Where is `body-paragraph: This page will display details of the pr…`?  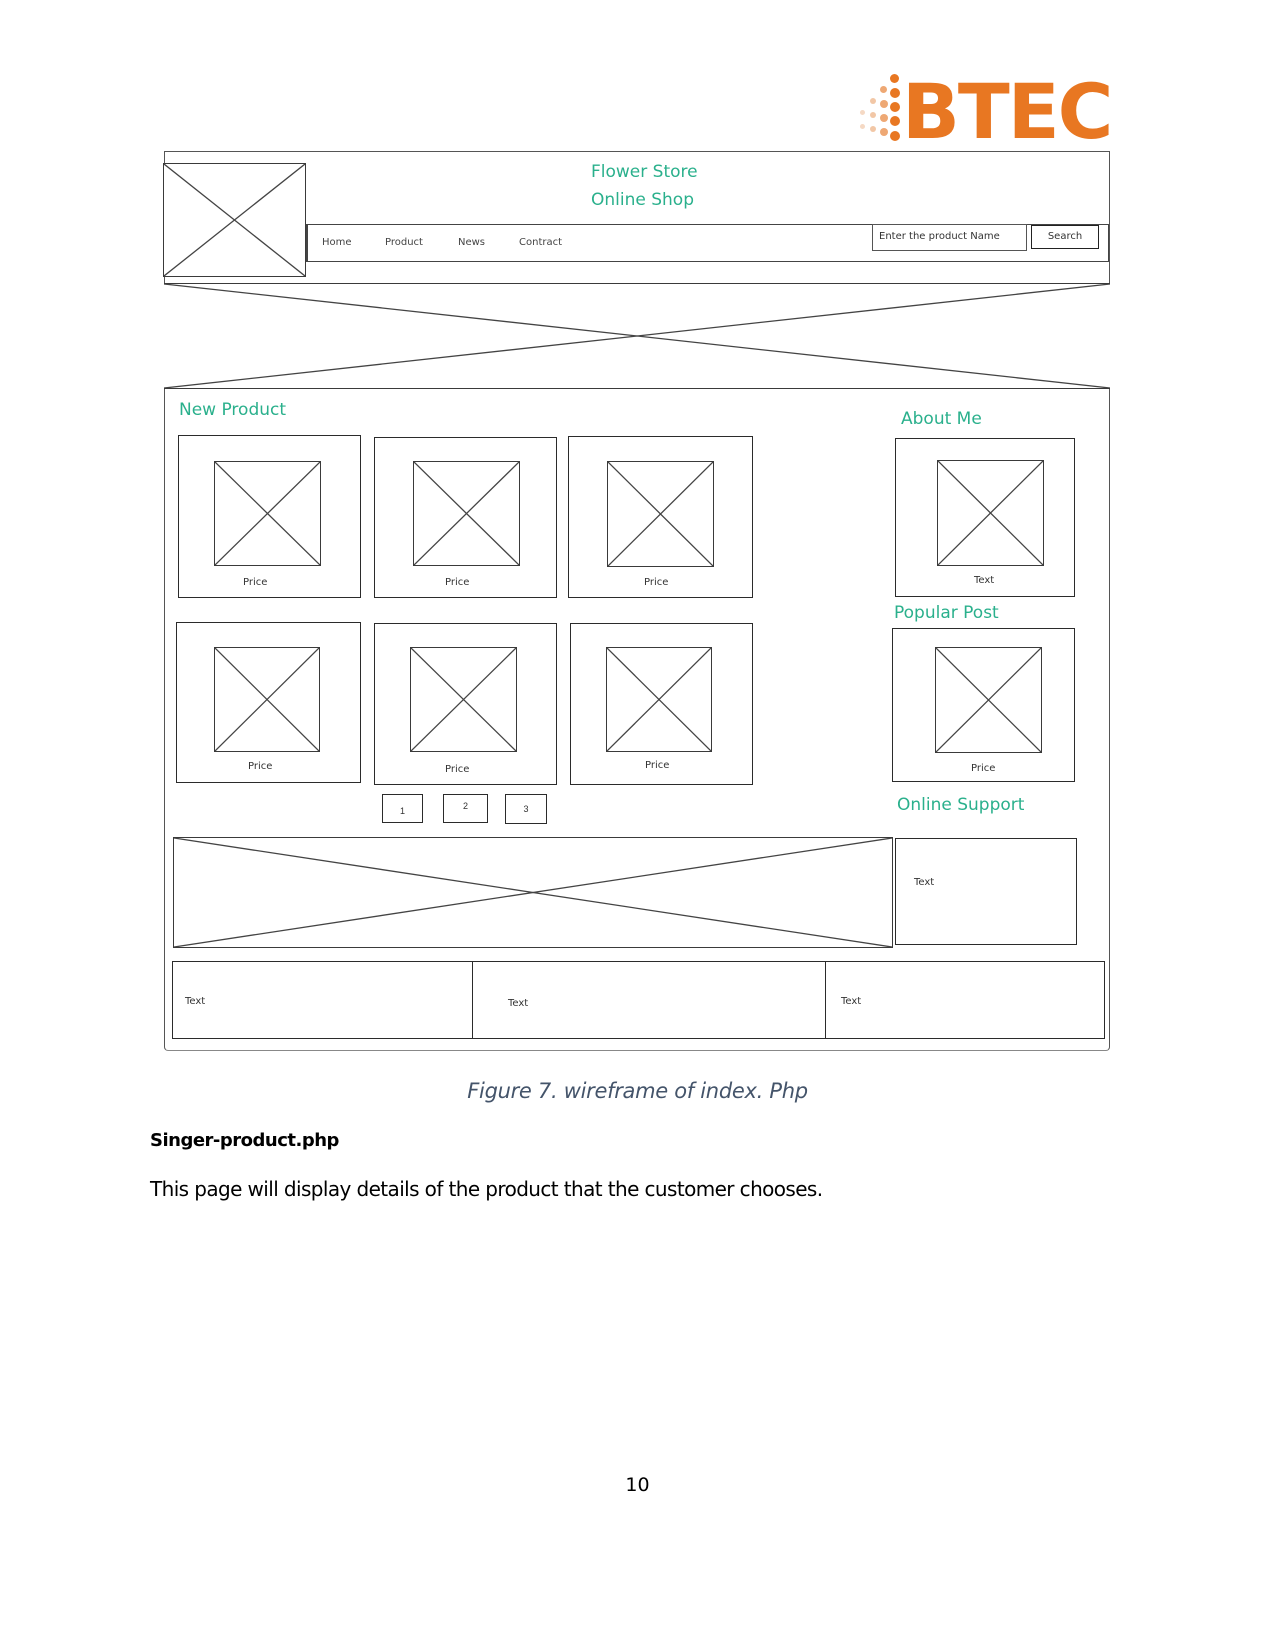
body-paragraph: This page will display details of the pr… is located at coordinates (486, 1189).